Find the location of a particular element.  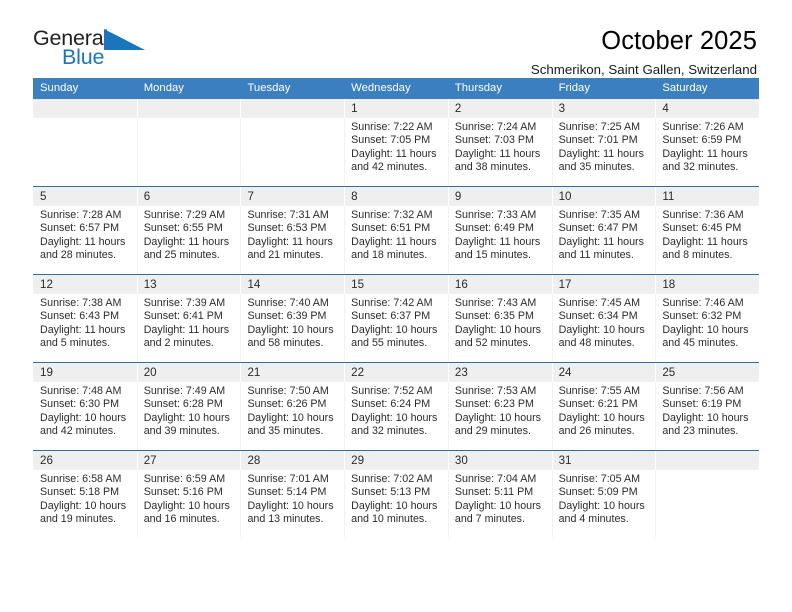

day-number-30: 30 is located at coordinates (499, 460).